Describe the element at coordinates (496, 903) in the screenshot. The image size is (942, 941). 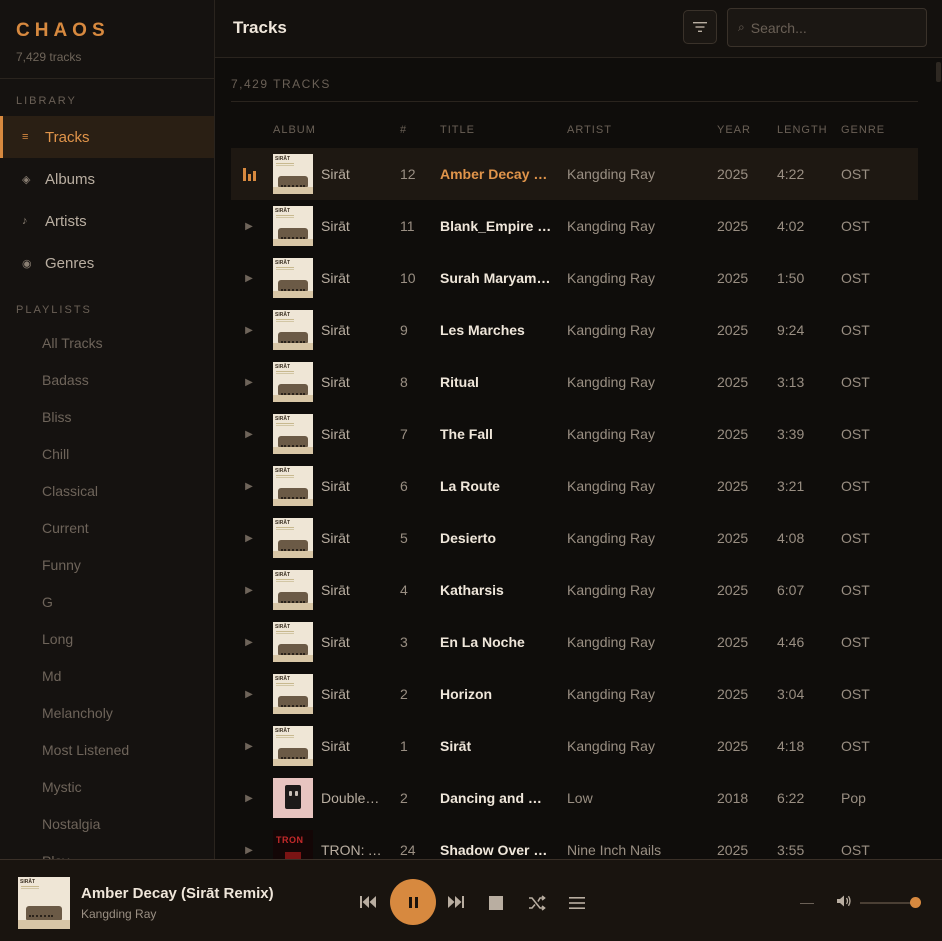
I see `stop-button` at that location.